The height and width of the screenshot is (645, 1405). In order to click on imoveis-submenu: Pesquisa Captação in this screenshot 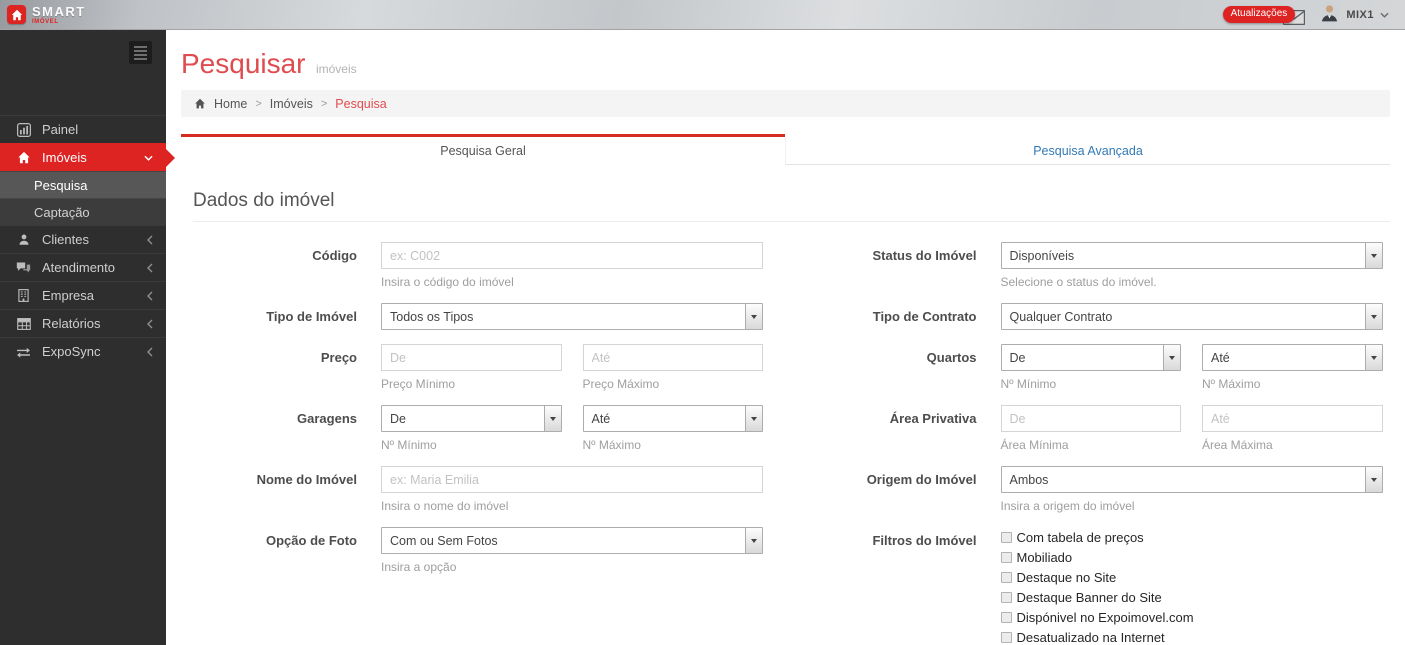, I will do `click(83, 198)`.